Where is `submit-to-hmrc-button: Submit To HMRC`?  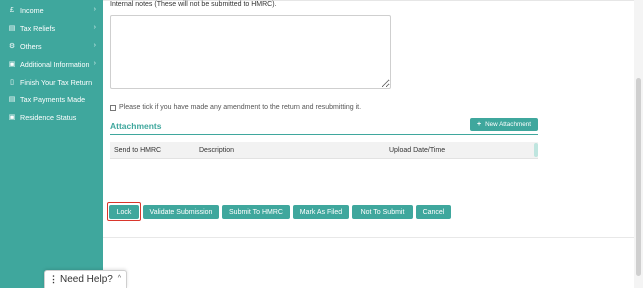 submit-to-hmrc-button: Submit To HMRC is located at coordinates (256, 212).